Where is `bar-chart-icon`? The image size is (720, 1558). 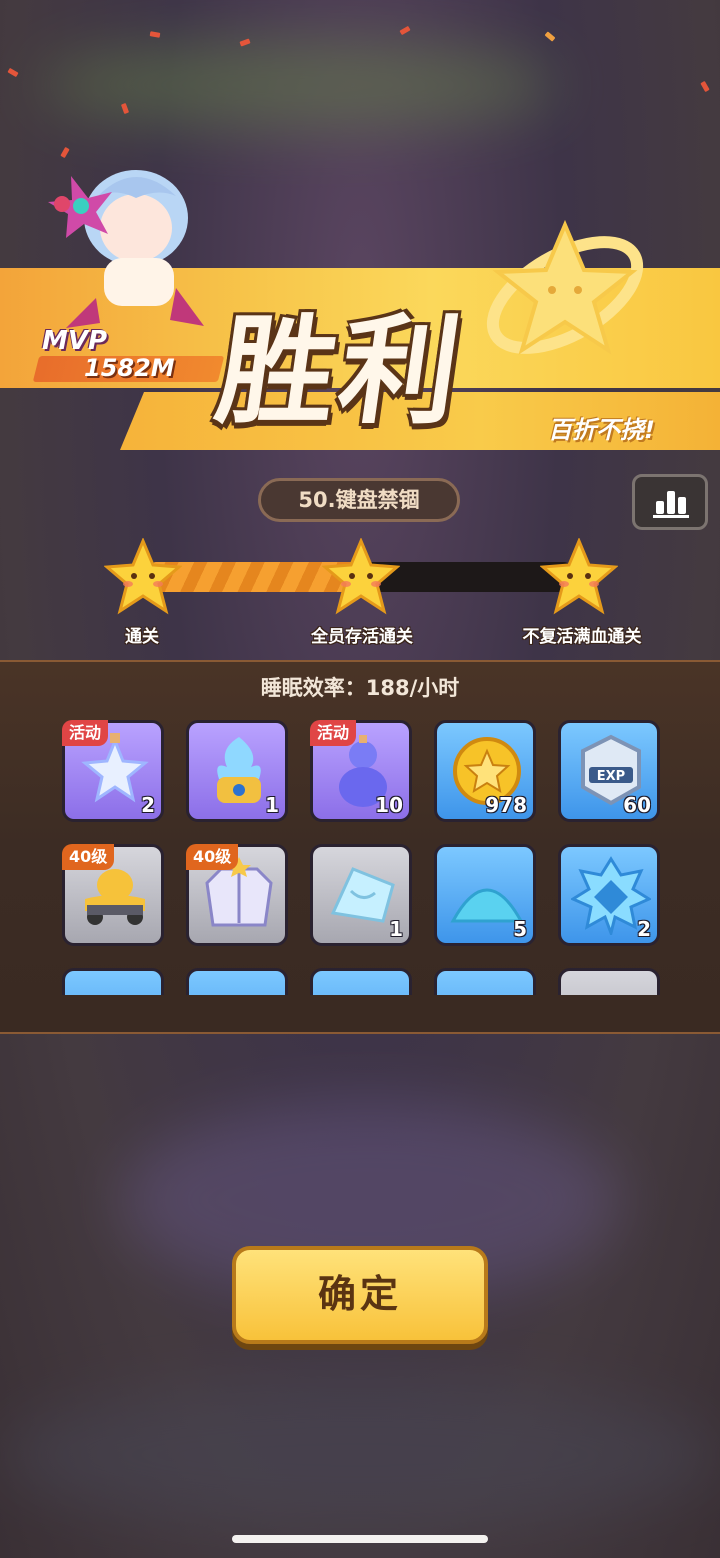
bar-chart-icon is located at coordinates (671, 504).